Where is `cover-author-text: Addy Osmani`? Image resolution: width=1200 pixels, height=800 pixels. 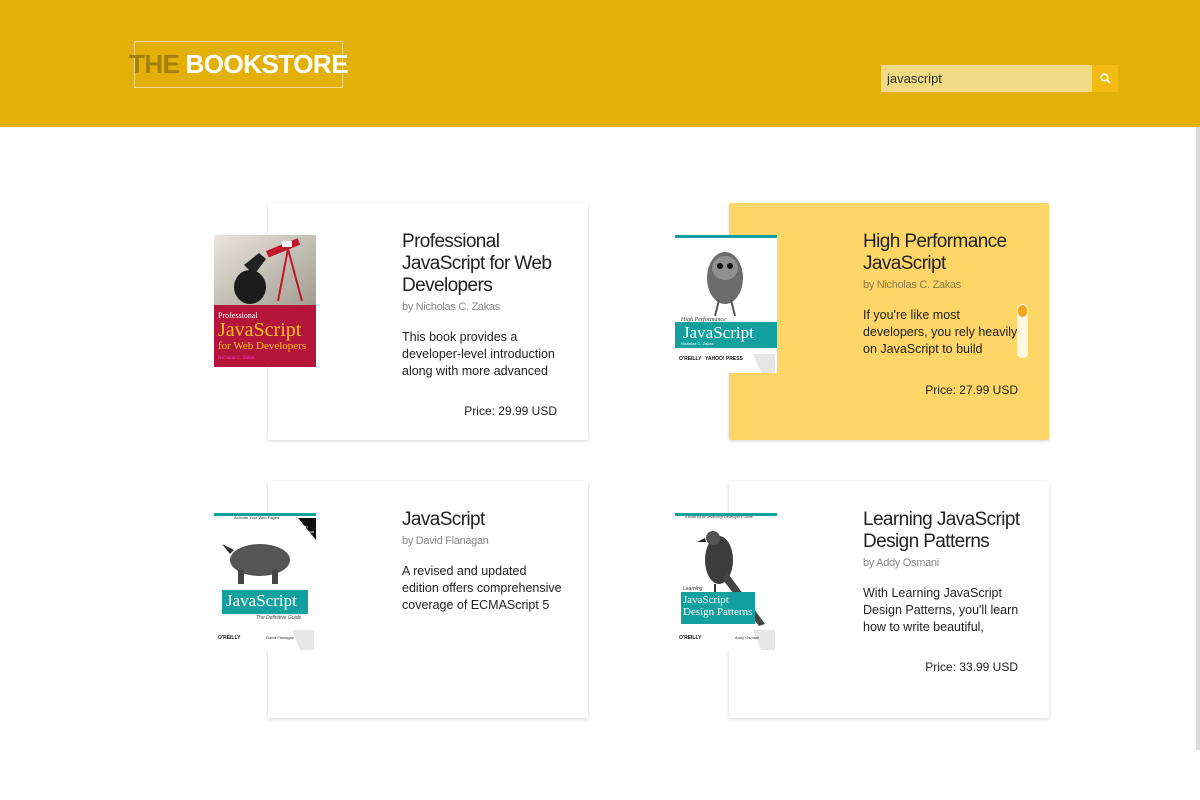
cover-author-text: Addy Osmani is located at coordinates (747, 637).